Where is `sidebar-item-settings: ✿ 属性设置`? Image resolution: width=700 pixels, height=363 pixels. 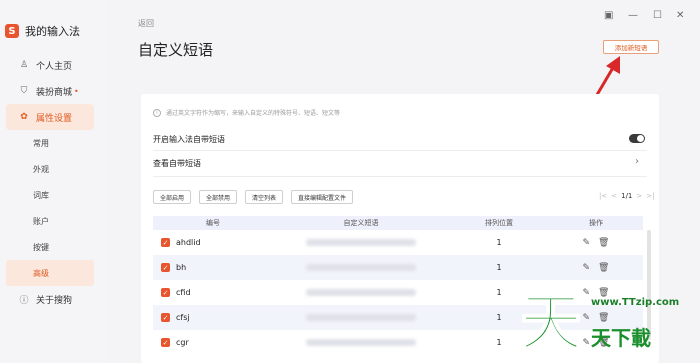 sidebar-item-settings: ✿ 属性设置 is located at coordinates (50, 117).